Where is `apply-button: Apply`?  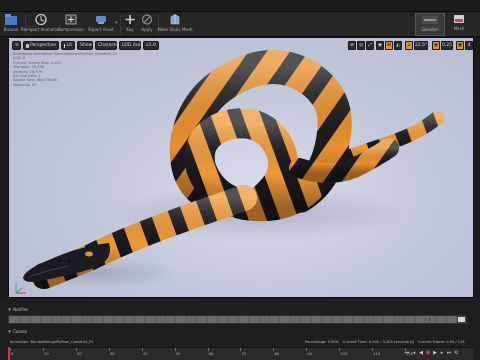 apply-button: Apply is located at coordinates (147, 24).